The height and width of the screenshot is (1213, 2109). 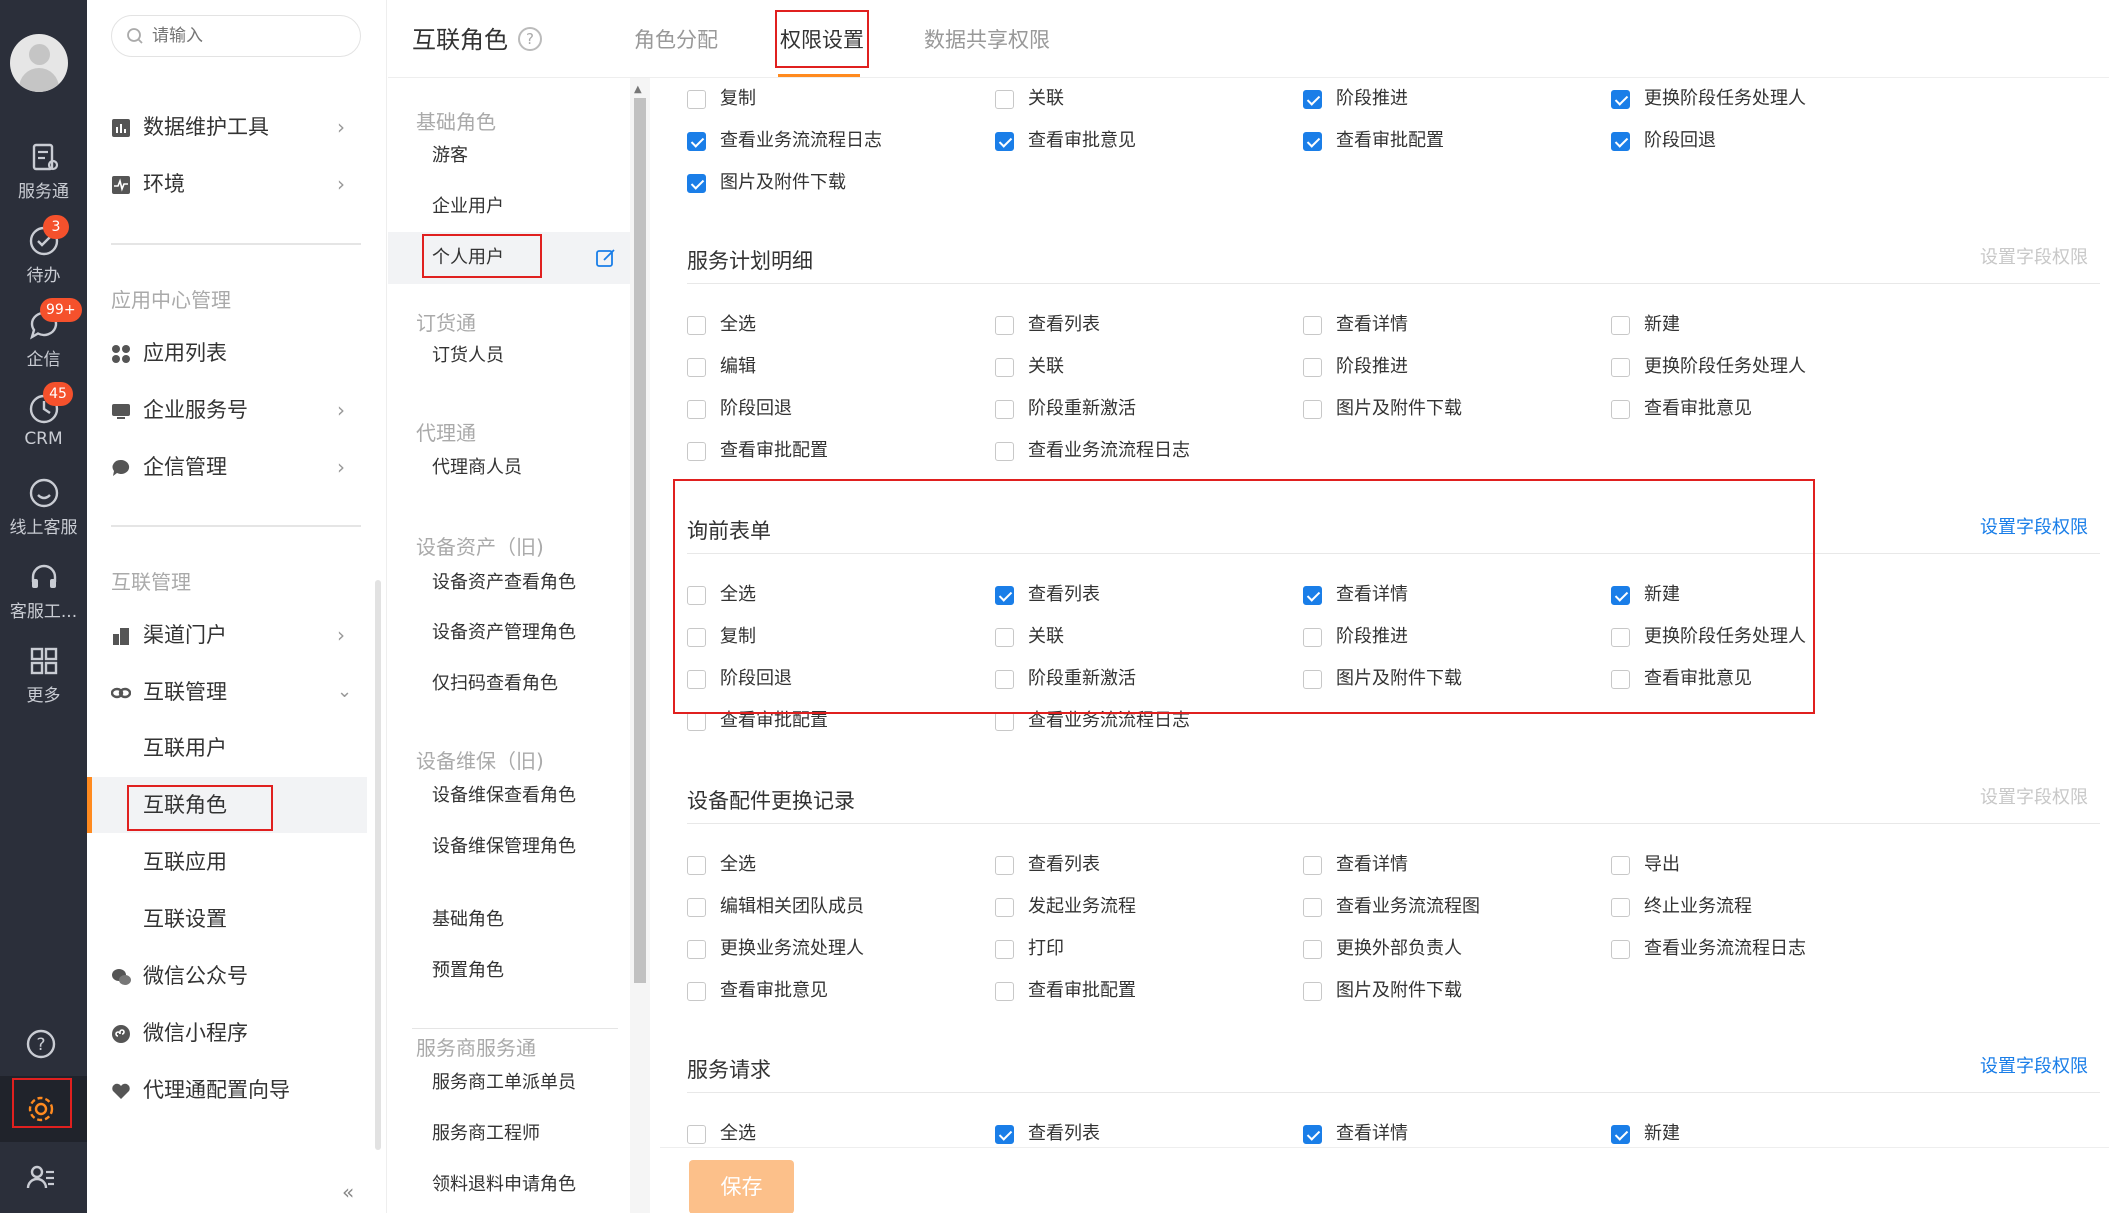 I want to click on role-item: 预置角色, so click(x=509, y=971).